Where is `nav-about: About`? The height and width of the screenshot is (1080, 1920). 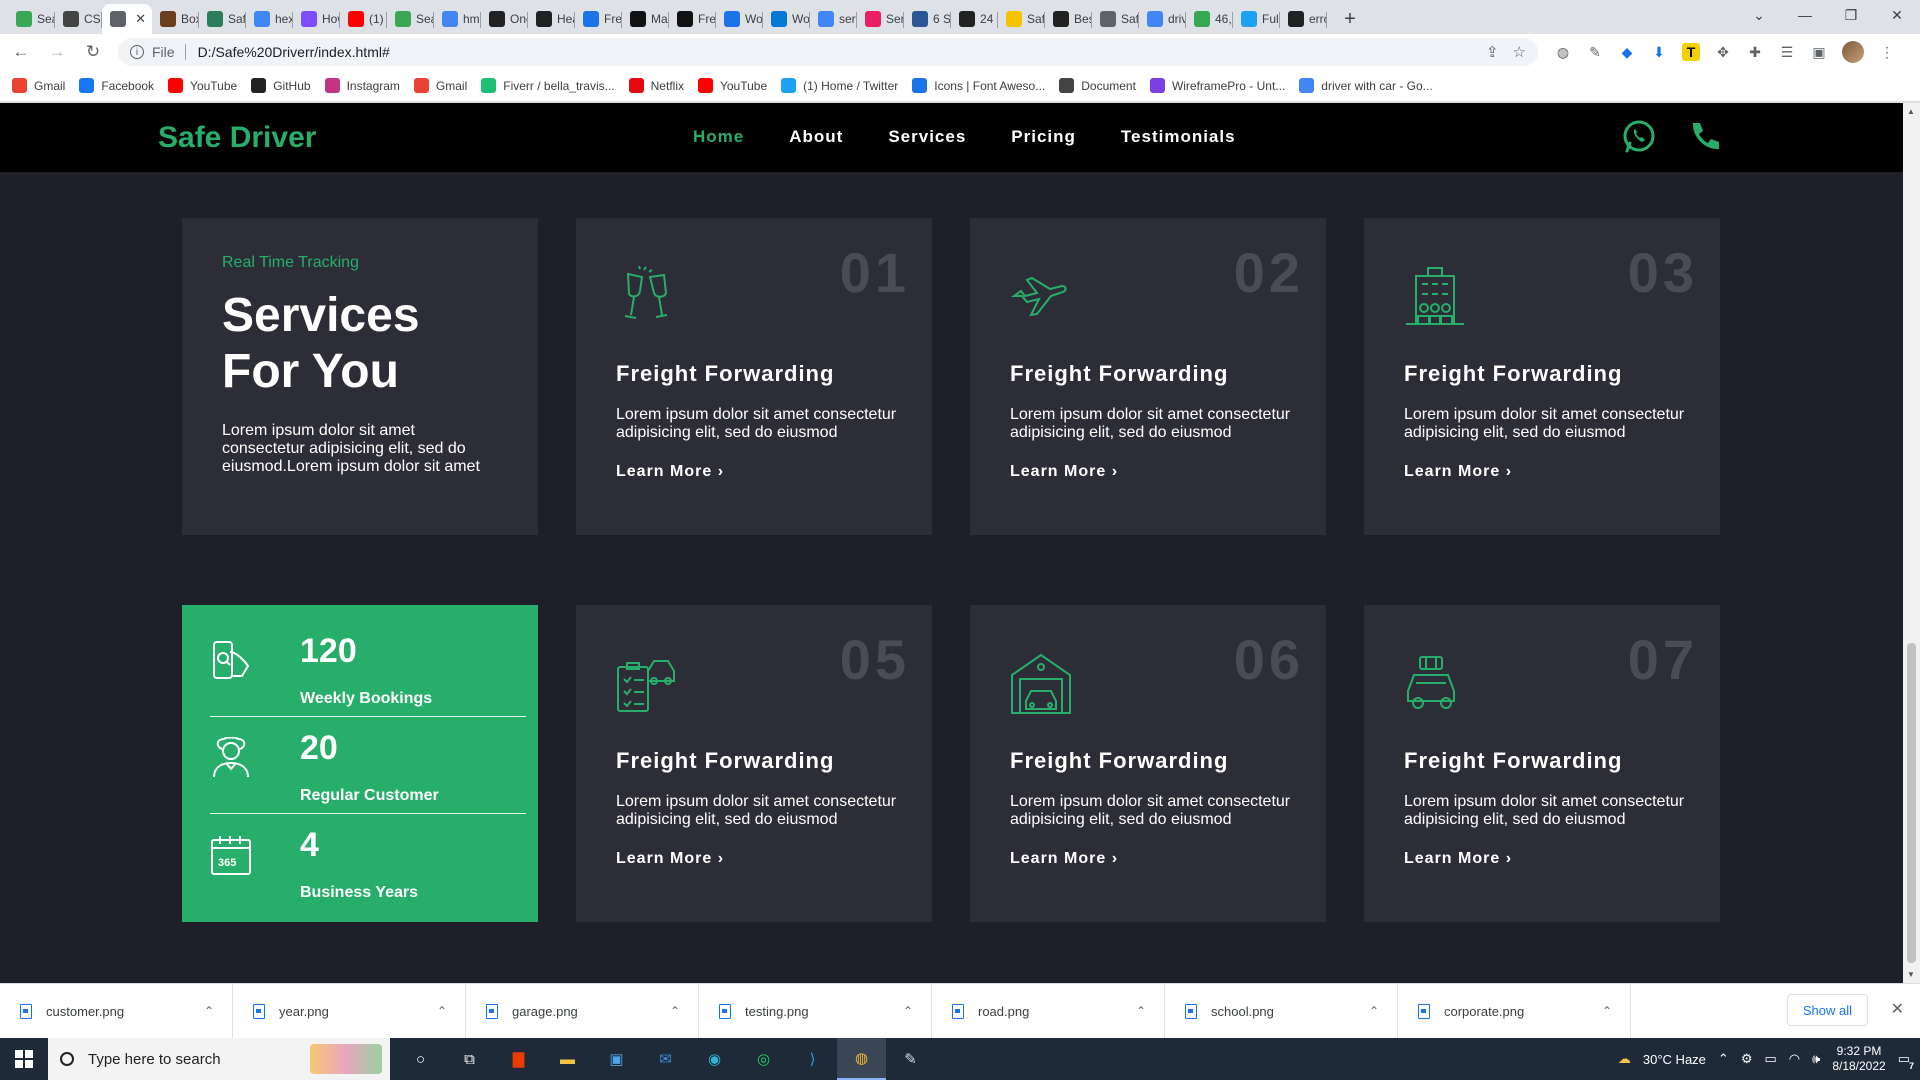
nav-about: About is located at coordinates (816, 137).